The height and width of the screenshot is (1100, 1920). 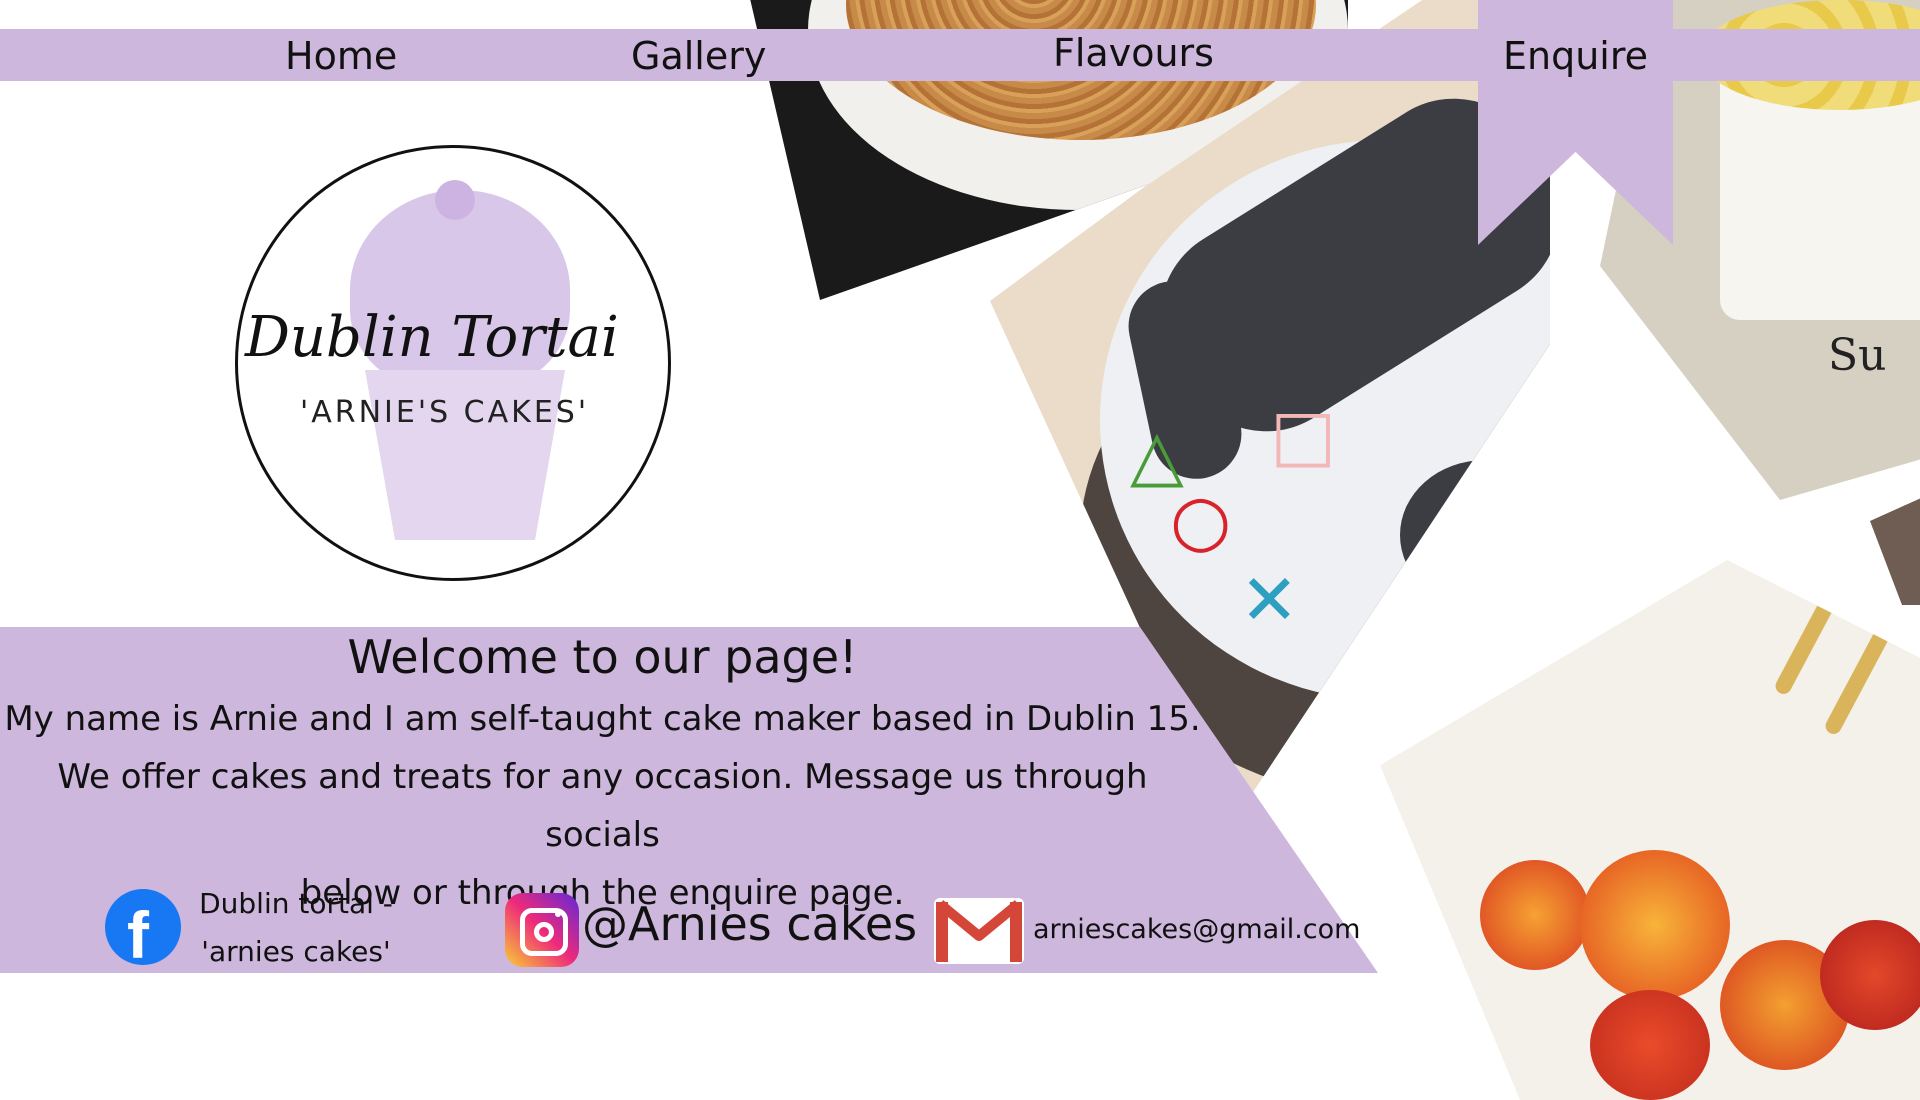 I want to click on nav-home: Home, so click(x=341, y=55).